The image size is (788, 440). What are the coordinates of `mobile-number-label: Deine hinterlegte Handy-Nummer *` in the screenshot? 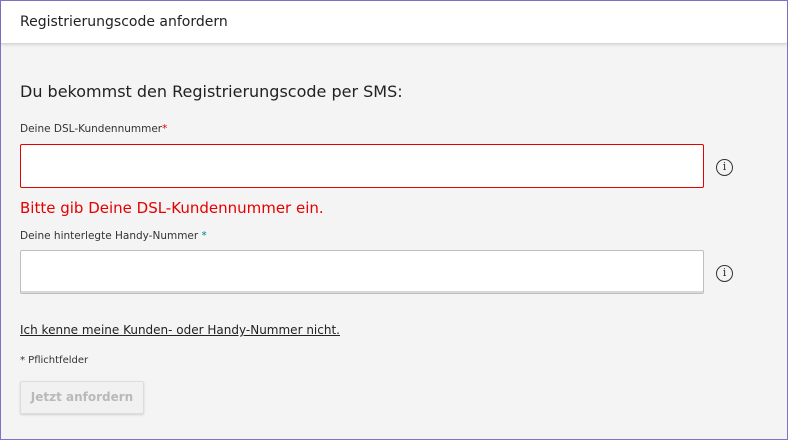 It's located at (113, 236).